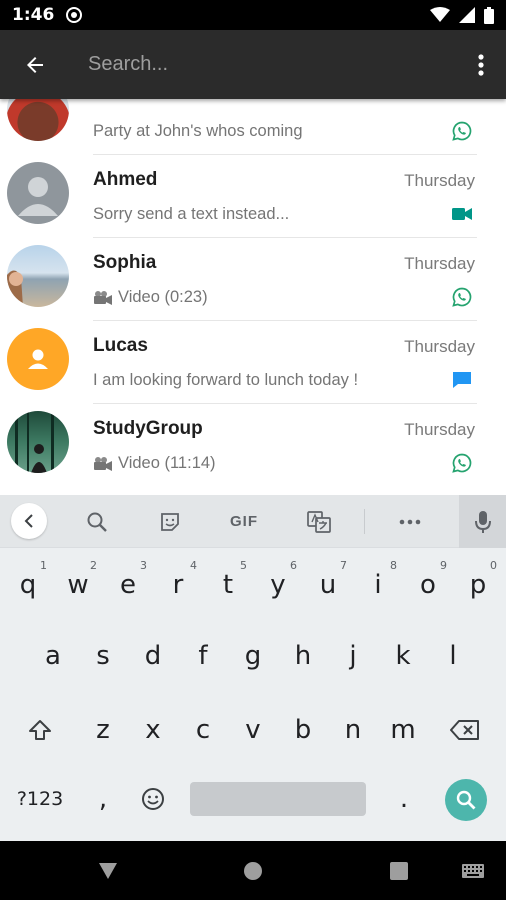  I want to click on backspace-key, so click(465, 730).